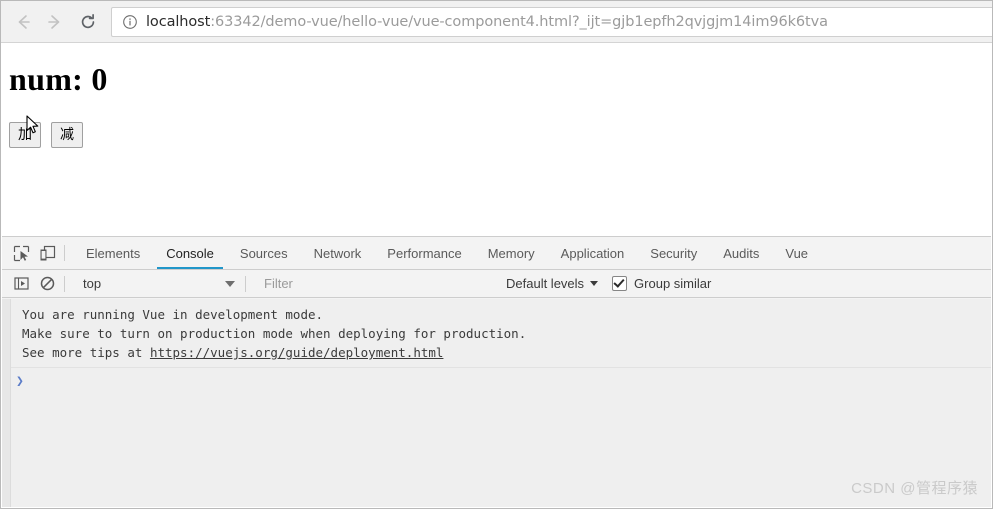 This screenshot has height=509, width=993. What do you see at coordinates (620, 283) in the screenshot?
I see `group-similar-checkbox` at bounding box center [620, 283].